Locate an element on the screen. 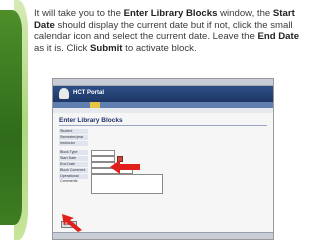 The image size is (320, 240). title-divider is located at coordinates (163, 125).